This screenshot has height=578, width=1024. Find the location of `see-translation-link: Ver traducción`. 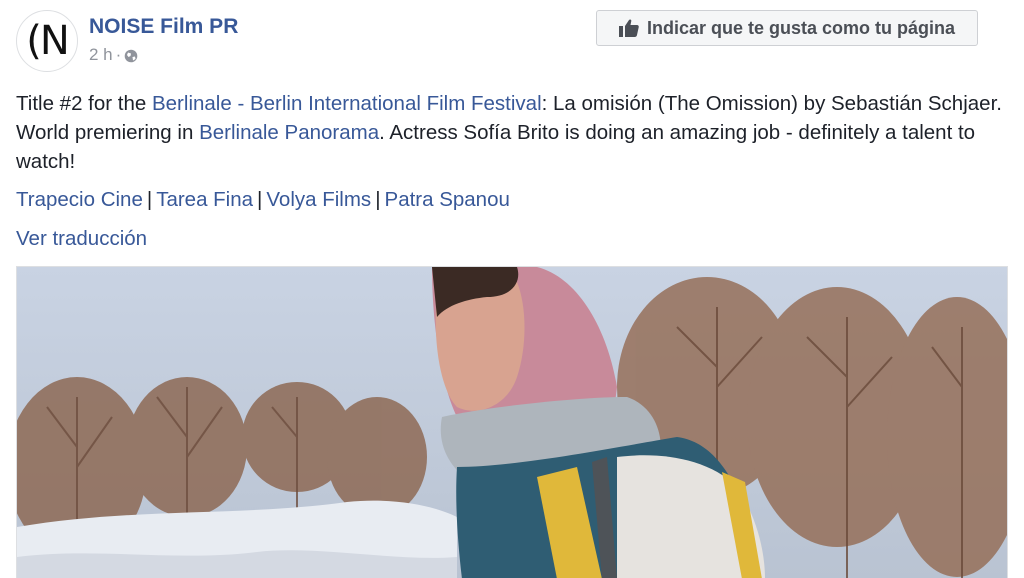

see-translation-link: Ver traducción is located at coordinates (81, 238).